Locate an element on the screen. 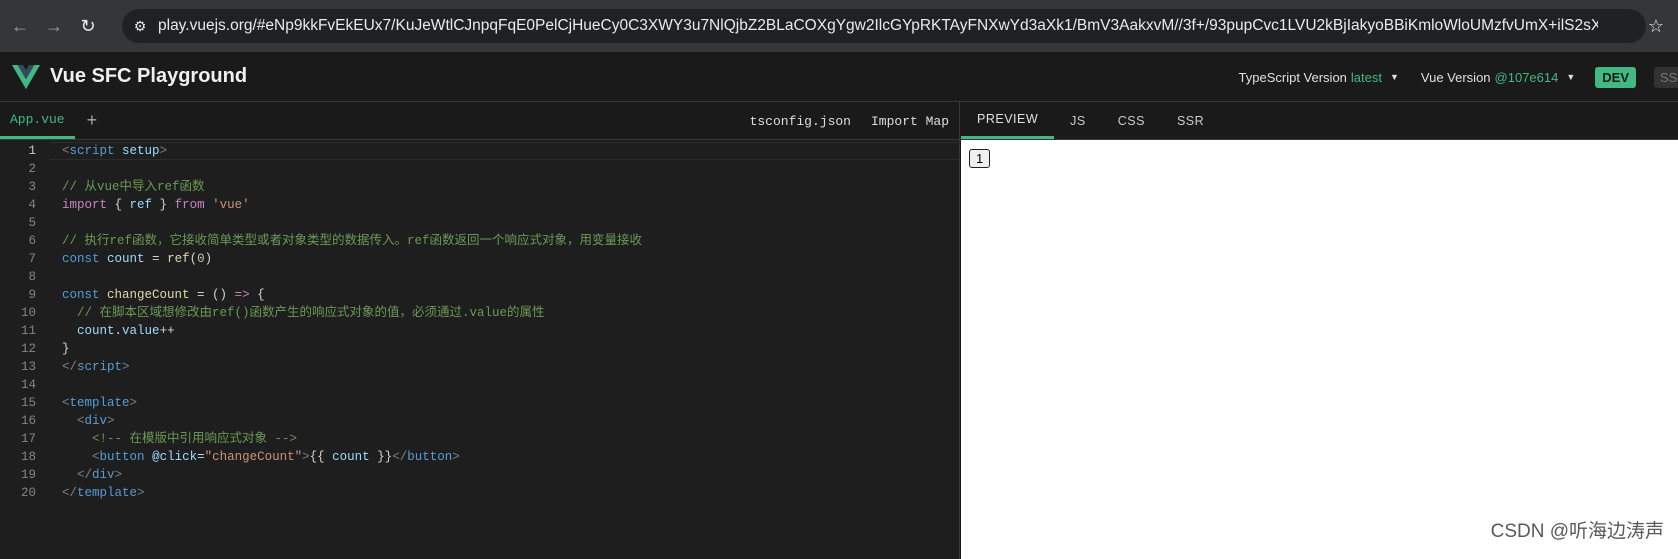 The width and height of the screenshot is (1678, 559). code-token: . is located at coordinates (118, 331).